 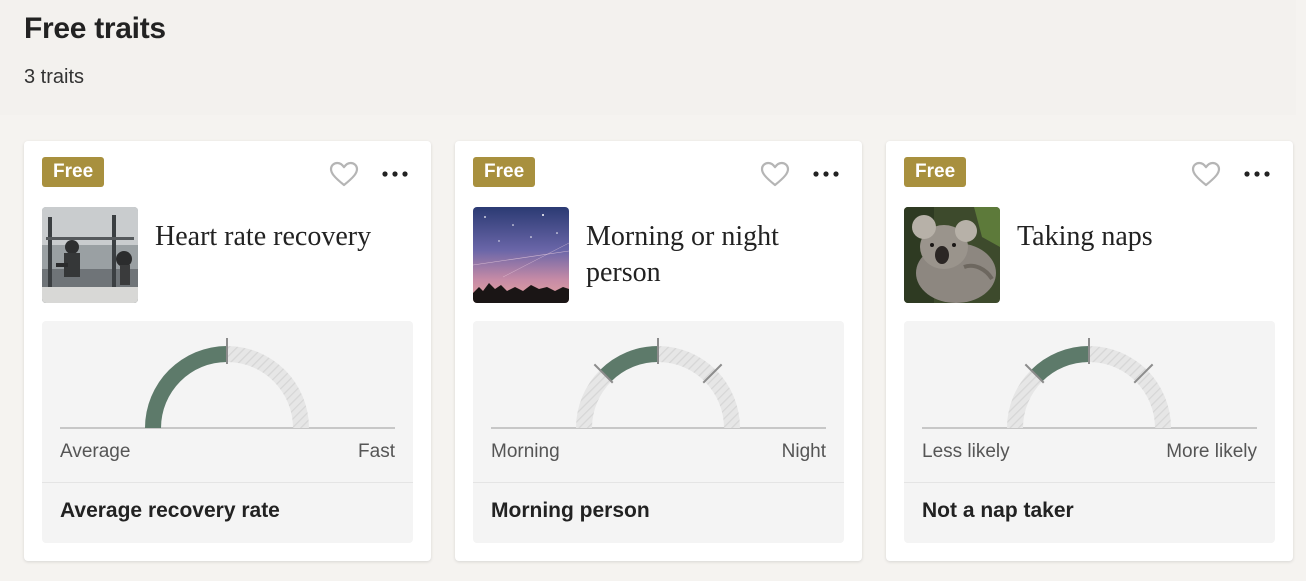 What do you see at coordinates (525, 451) in the screenshot?
I see `gauge-left-label: Morning` at bounding box center [525, 451].